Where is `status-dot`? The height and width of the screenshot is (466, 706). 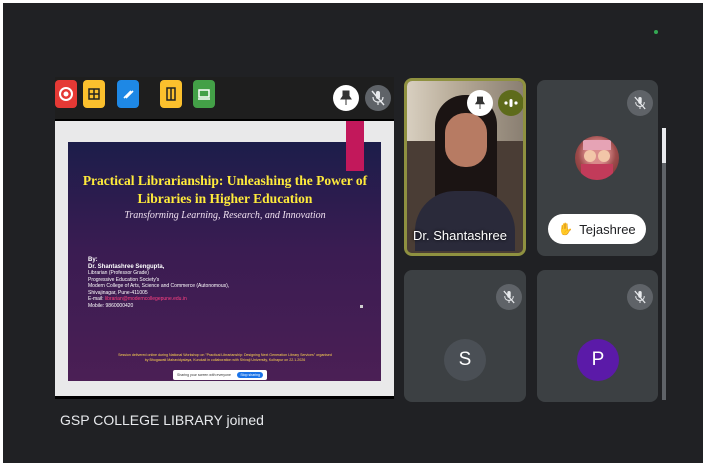 status-dot is located at coordinates (656, 32).